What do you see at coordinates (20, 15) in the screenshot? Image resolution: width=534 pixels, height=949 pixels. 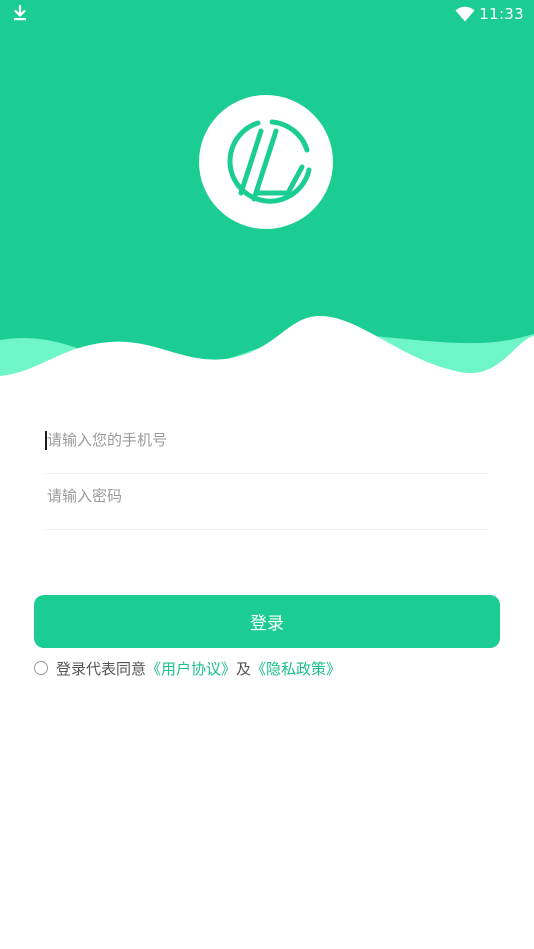 I see `download-icon` at bounding box center [20, 15].